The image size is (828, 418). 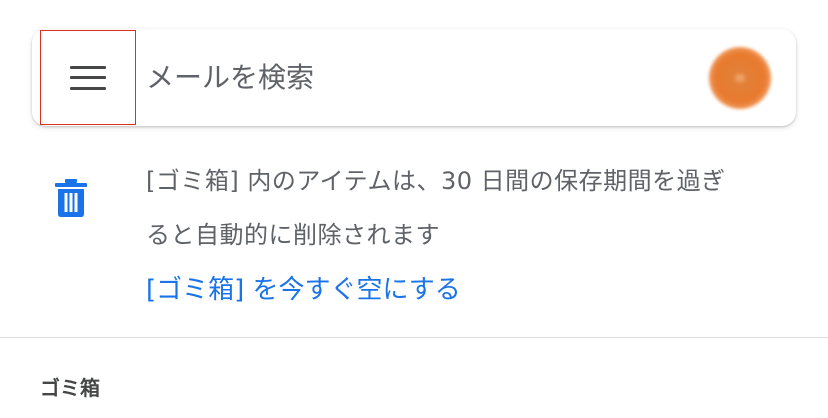 What do you see at coordinates (740, 78) in the screenshot?
I see `account-avatar` at bounding box center [740, 78].